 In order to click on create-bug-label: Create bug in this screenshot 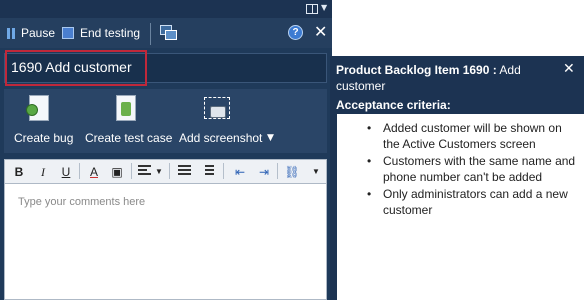, I will do `click(44, 138)`.